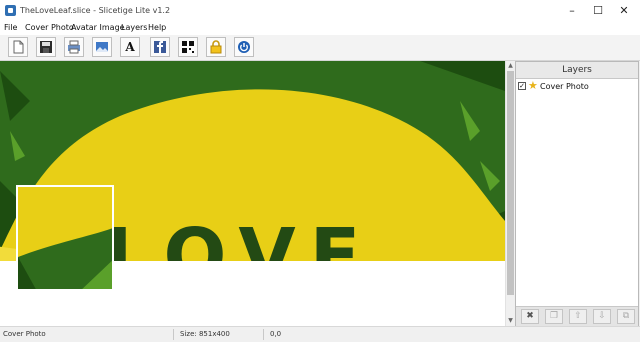  I want to click on move-down-icon: ⇩, so click(602, 316).